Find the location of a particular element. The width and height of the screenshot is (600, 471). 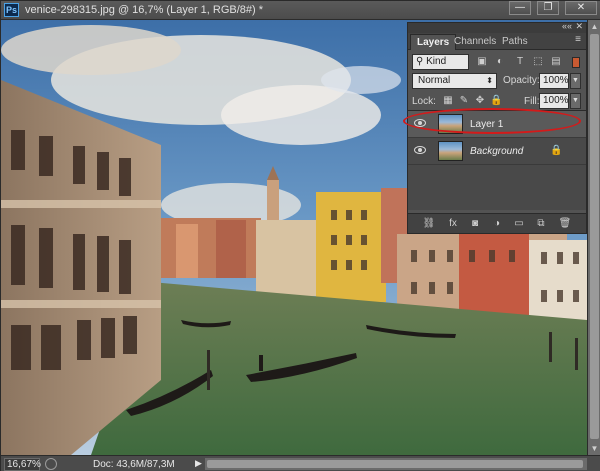

filter-kind-label: Kind is located at coordinates (436, 61).